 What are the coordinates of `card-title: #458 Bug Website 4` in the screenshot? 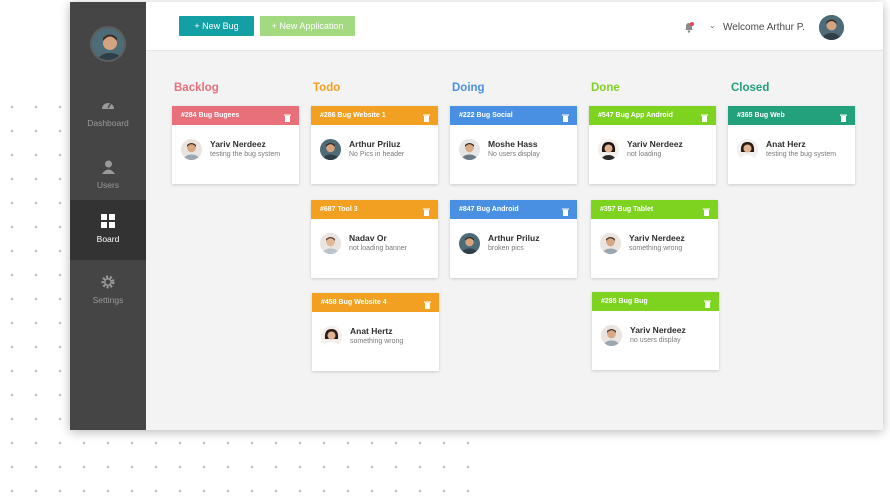 It's located at (354, 302).